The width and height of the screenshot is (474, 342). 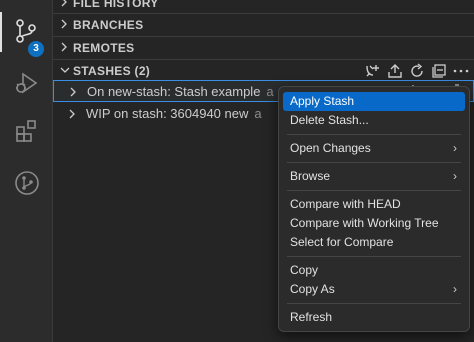 I want to click on menu-open-changes: Open Changes ›, so click(x=374, y=148).